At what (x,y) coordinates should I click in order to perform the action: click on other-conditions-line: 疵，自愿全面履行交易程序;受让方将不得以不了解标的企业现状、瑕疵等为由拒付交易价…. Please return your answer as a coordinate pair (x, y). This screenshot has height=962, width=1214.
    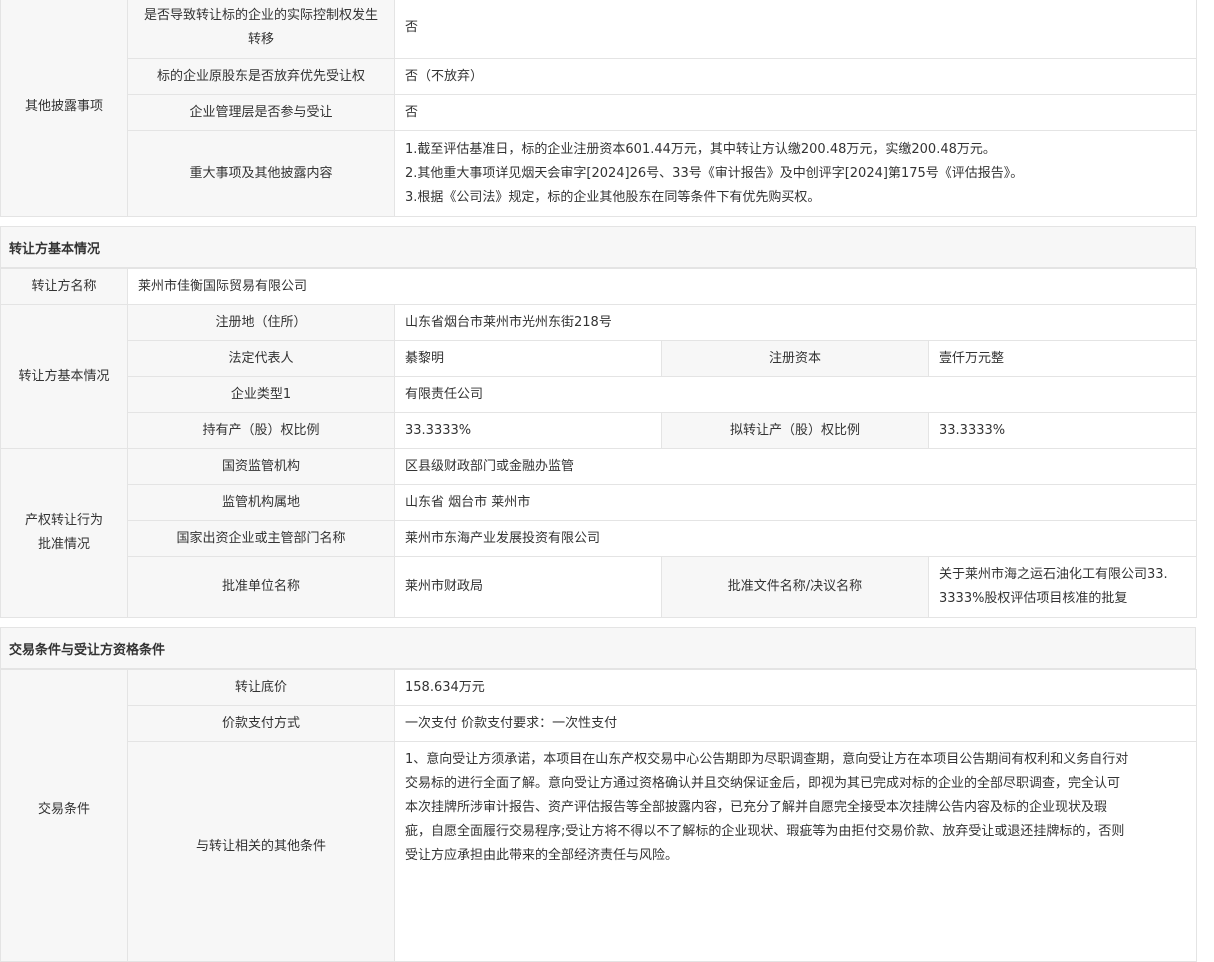
    Looking at the image, I should click on (765, 831).